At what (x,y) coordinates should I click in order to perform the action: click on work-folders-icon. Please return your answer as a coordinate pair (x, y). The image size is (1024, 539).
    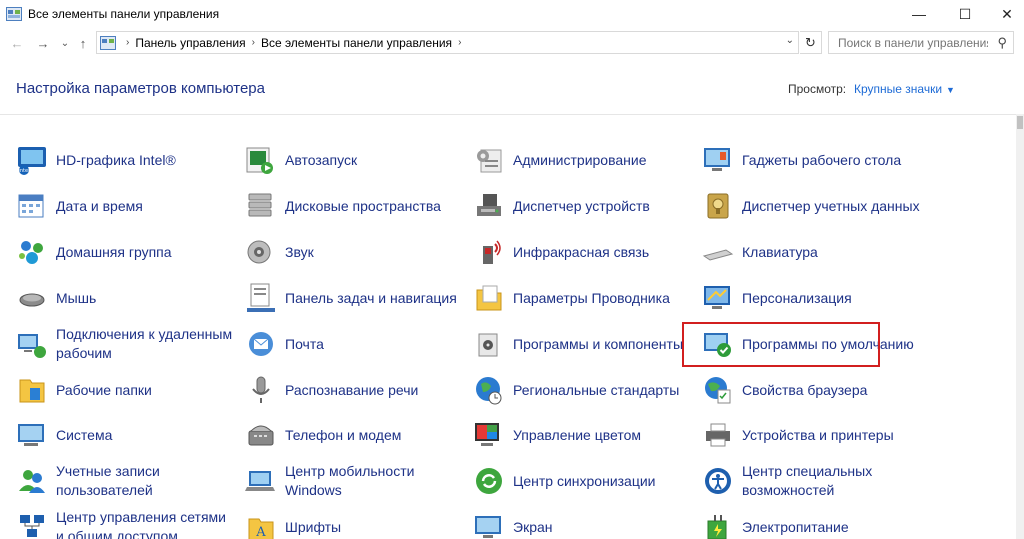
    Looking at the image, I should click on (32, 391).